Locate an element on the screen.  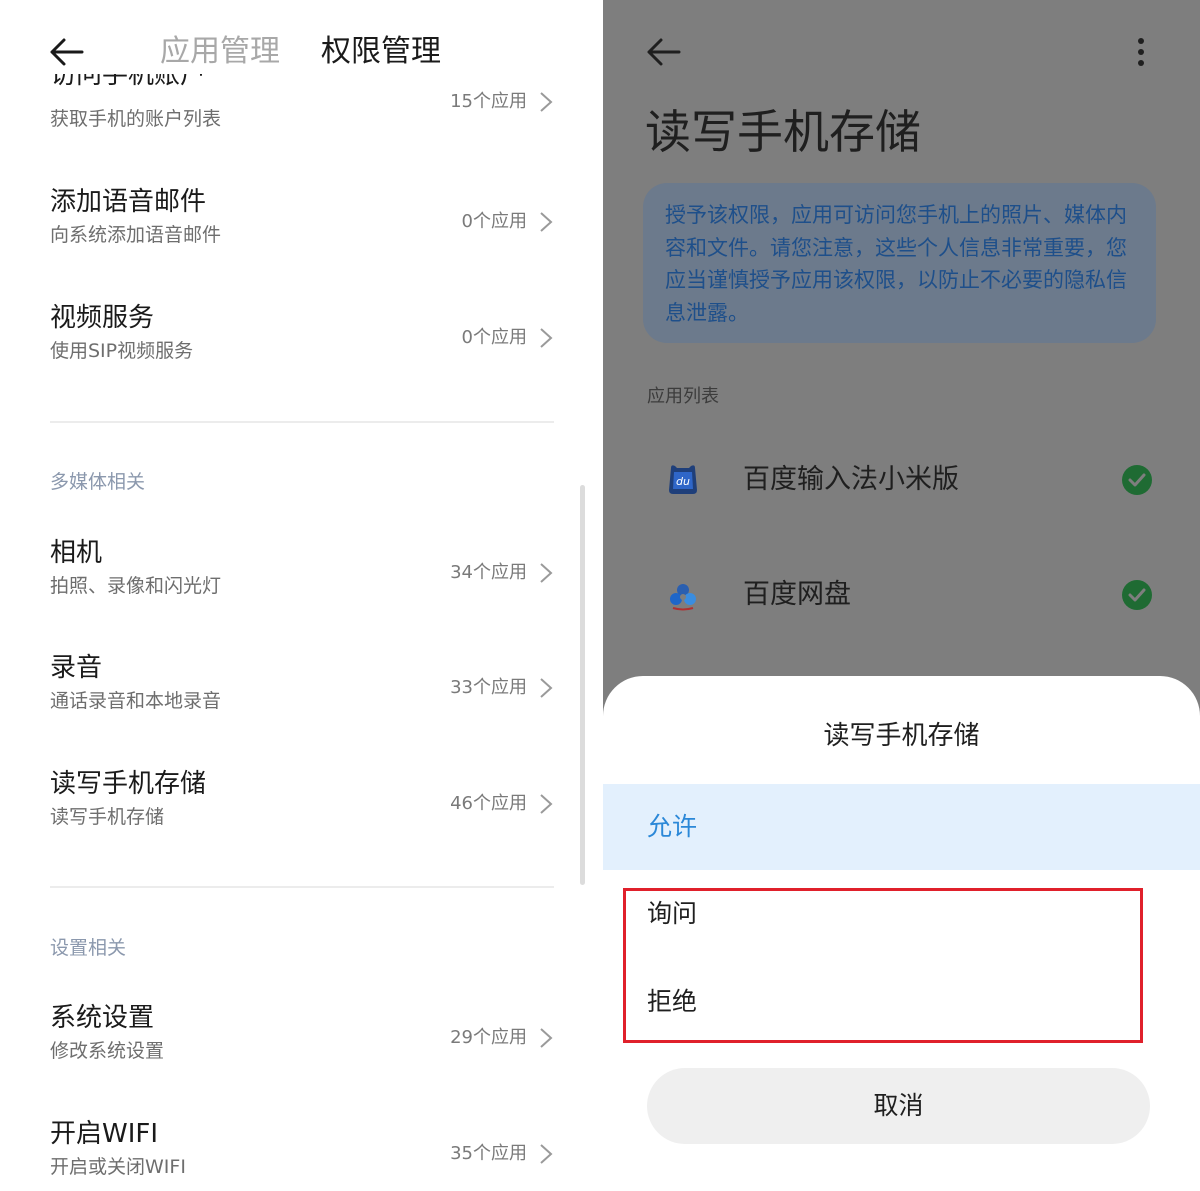
perm-item-title: 视频服务 is located at coordinates (102, 318).